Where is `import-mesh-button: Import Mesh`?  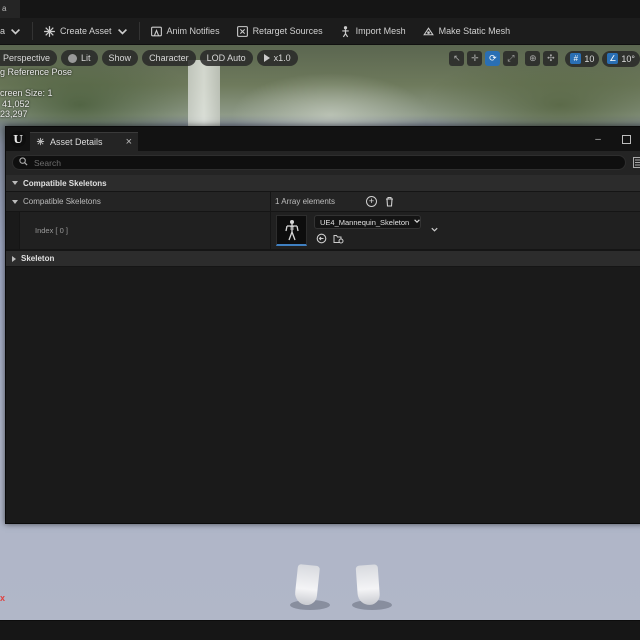 import-mesh-button: Import Mesh is located at coordinates (372, 31).